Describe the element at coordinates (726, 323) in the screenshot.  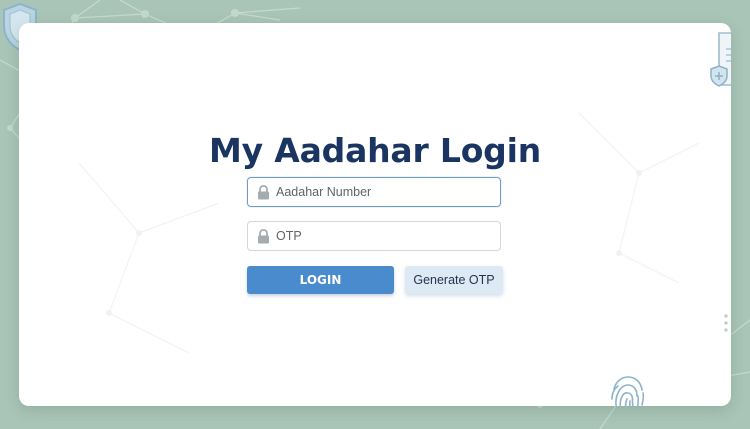
I see `dots-grid-icon` at that location.